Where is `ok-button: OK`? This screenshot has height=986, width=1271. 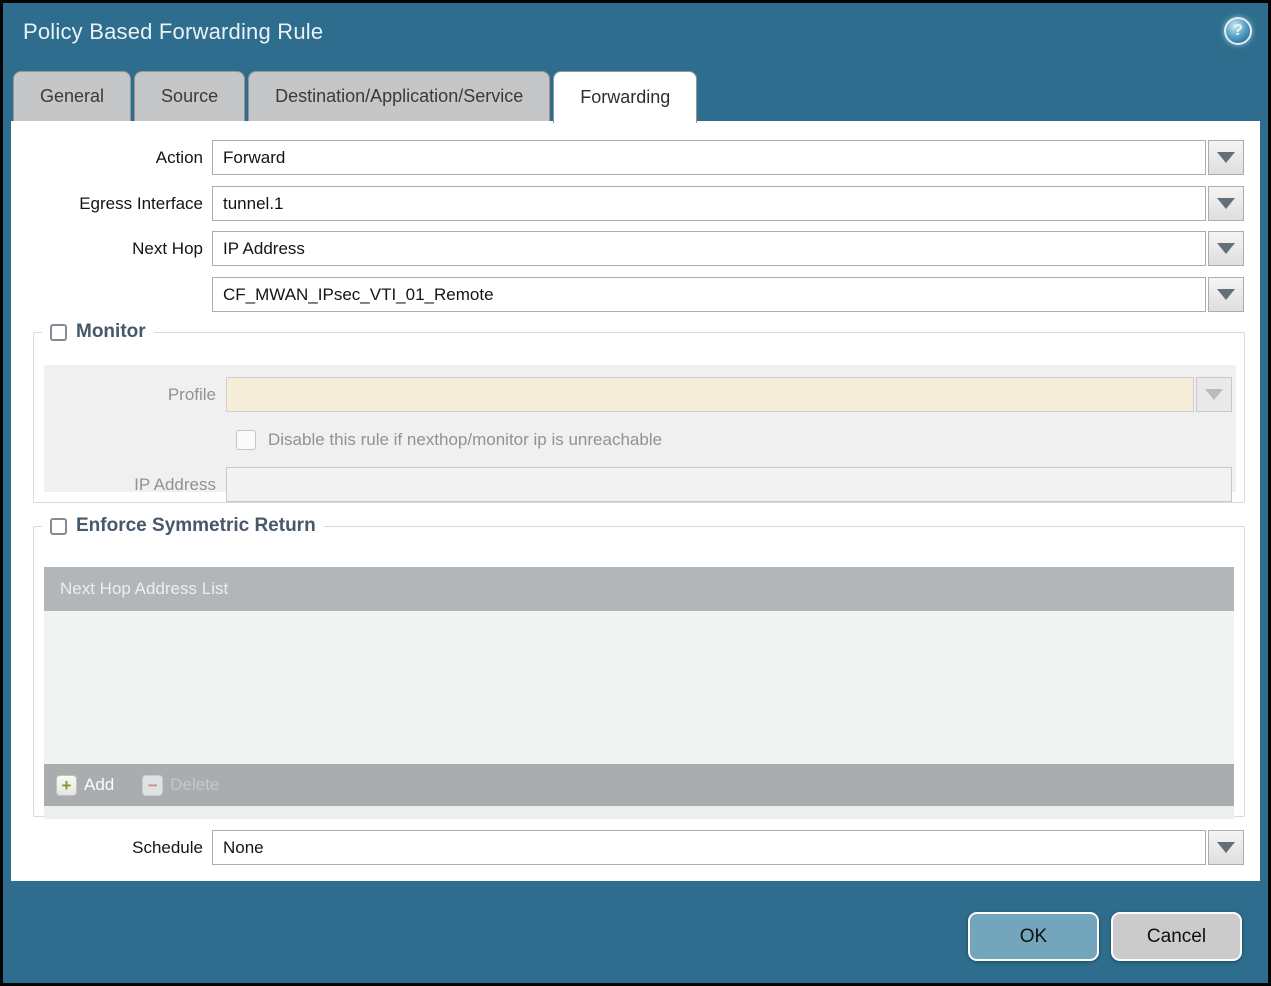 ok-button: OK is located at coordinates (1033, 936).